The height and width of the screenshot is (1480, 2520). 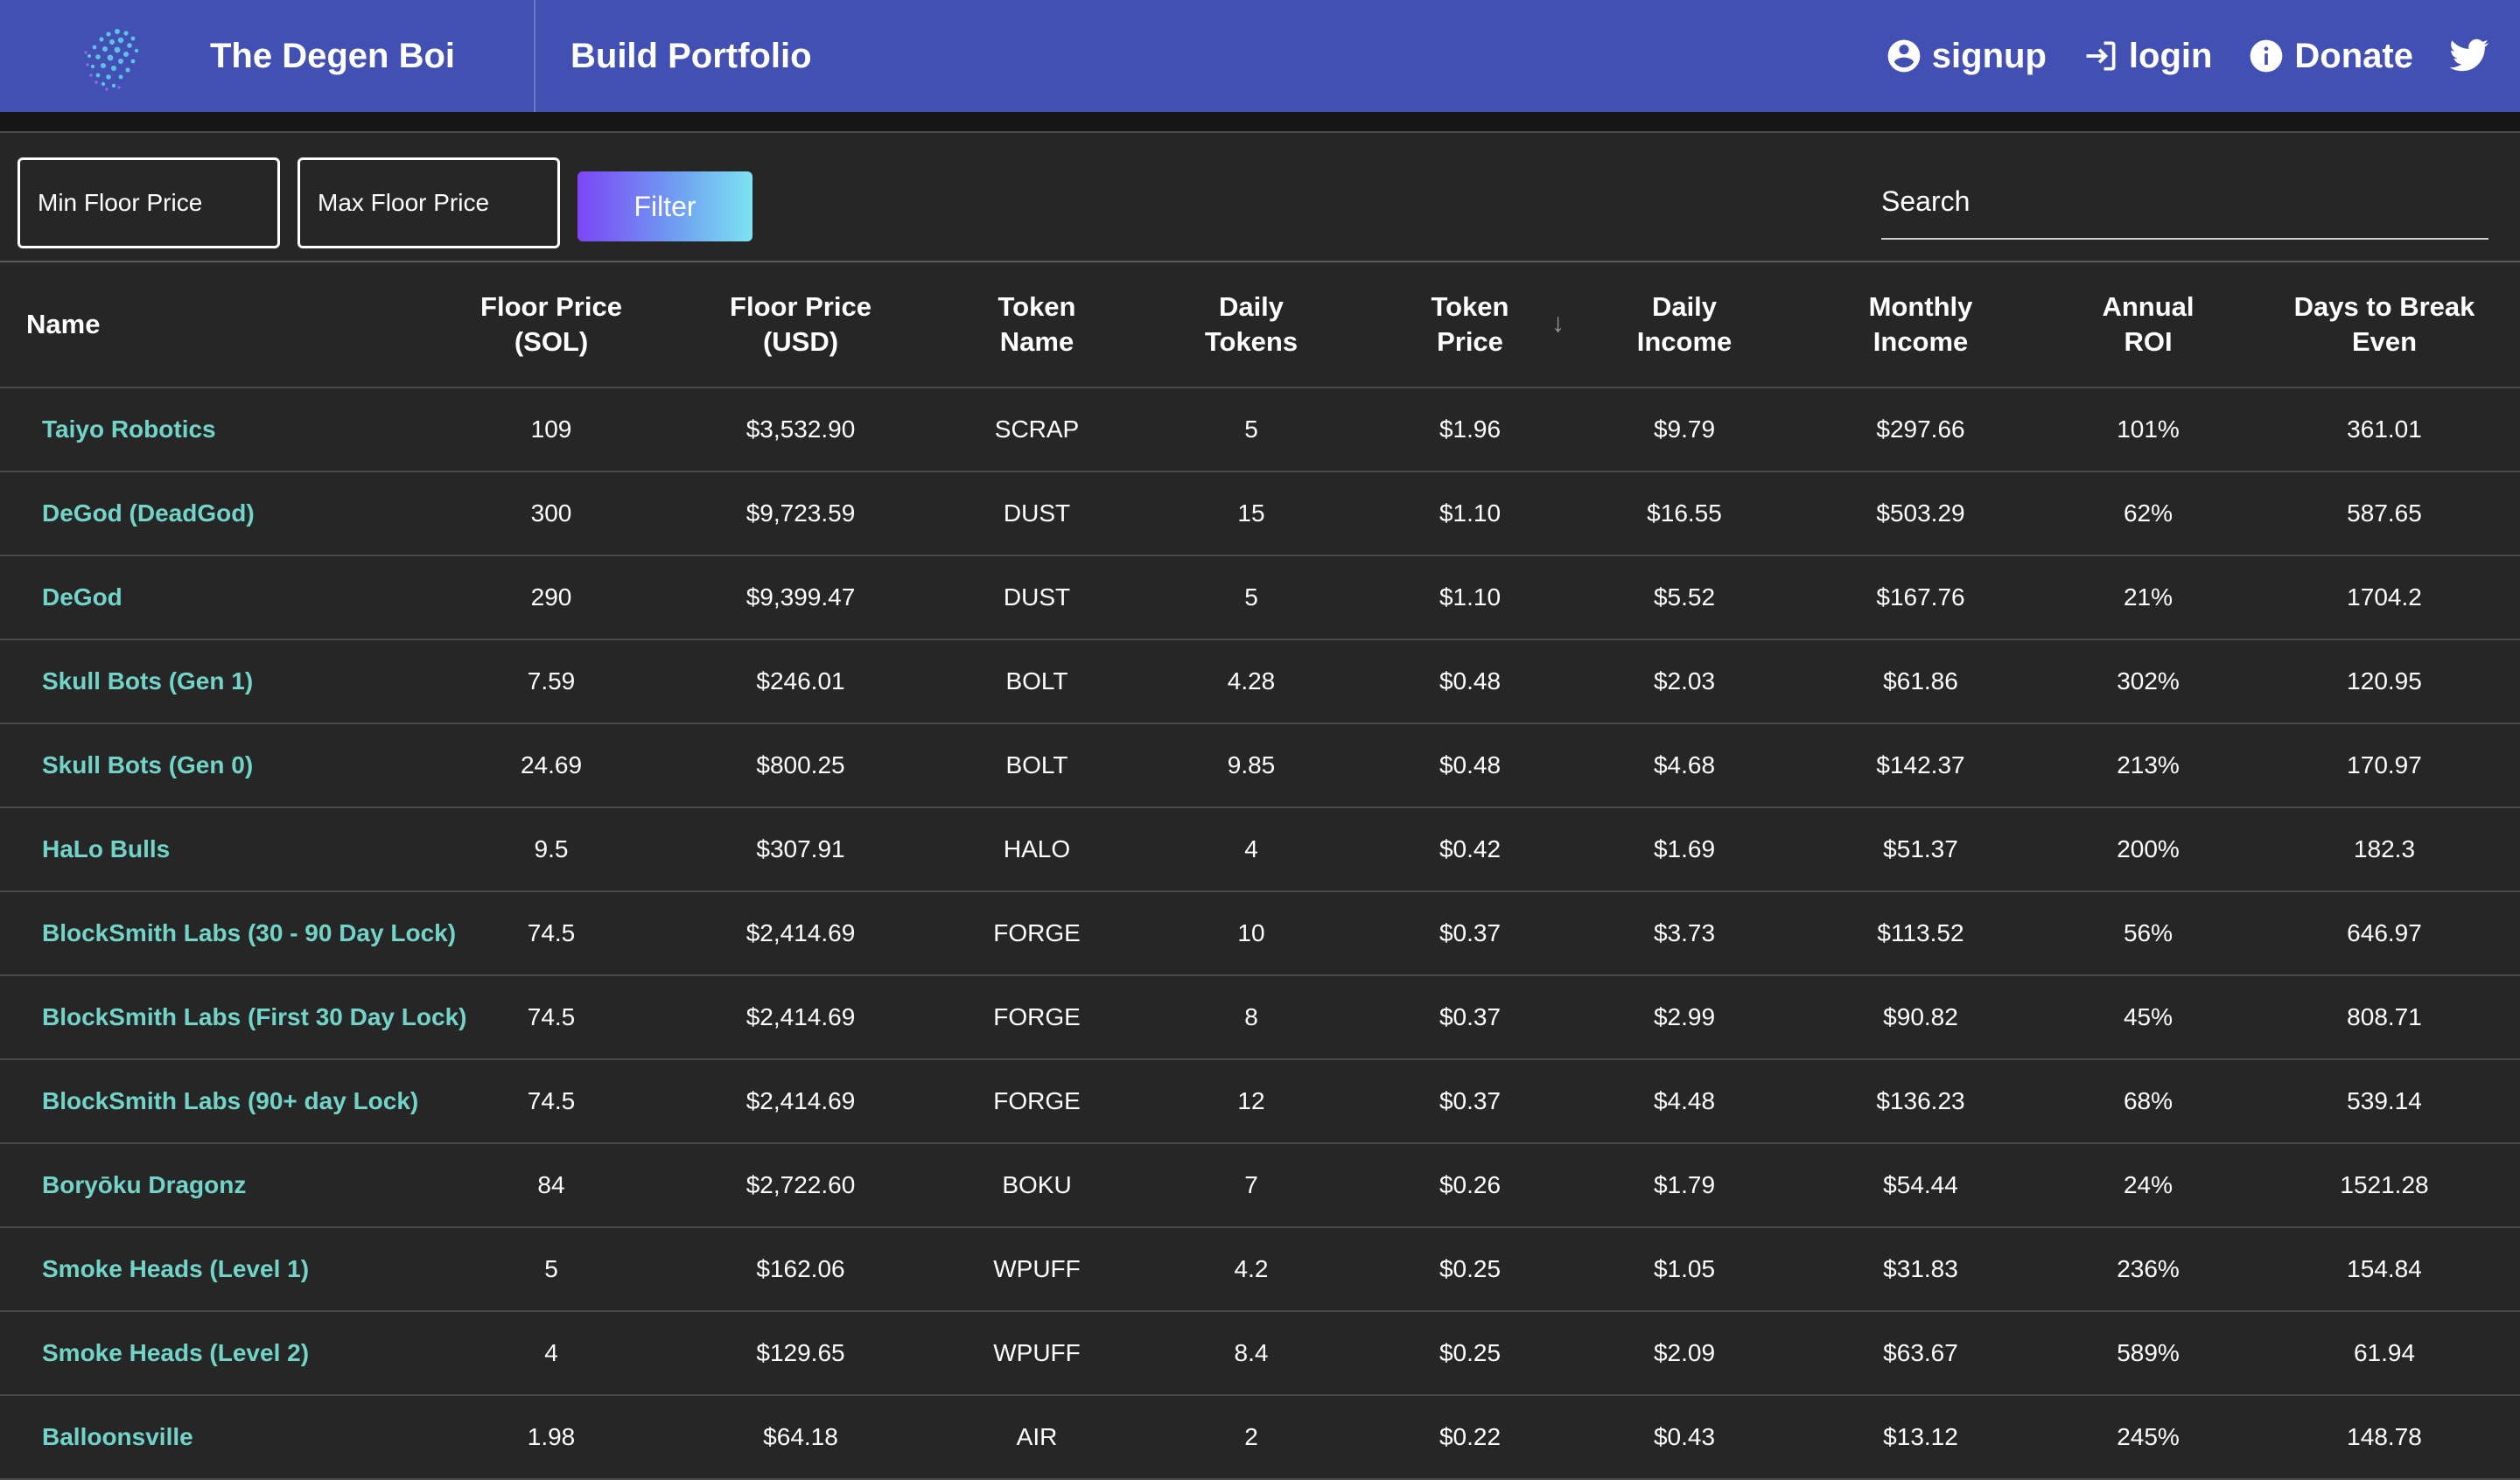 I want to click on monthly-income-cell: $63.67, so click(x=1921, y=1354).